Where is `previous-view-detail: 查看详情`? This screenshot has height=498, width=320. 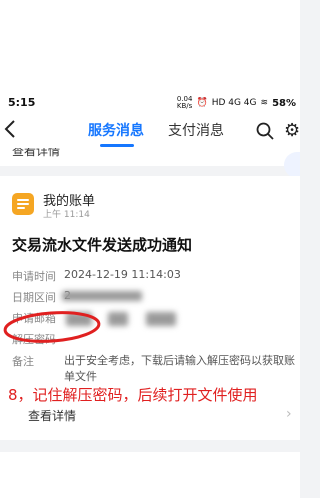 previous-view-detail: 查看详情 is located at coordinates (36, 153).